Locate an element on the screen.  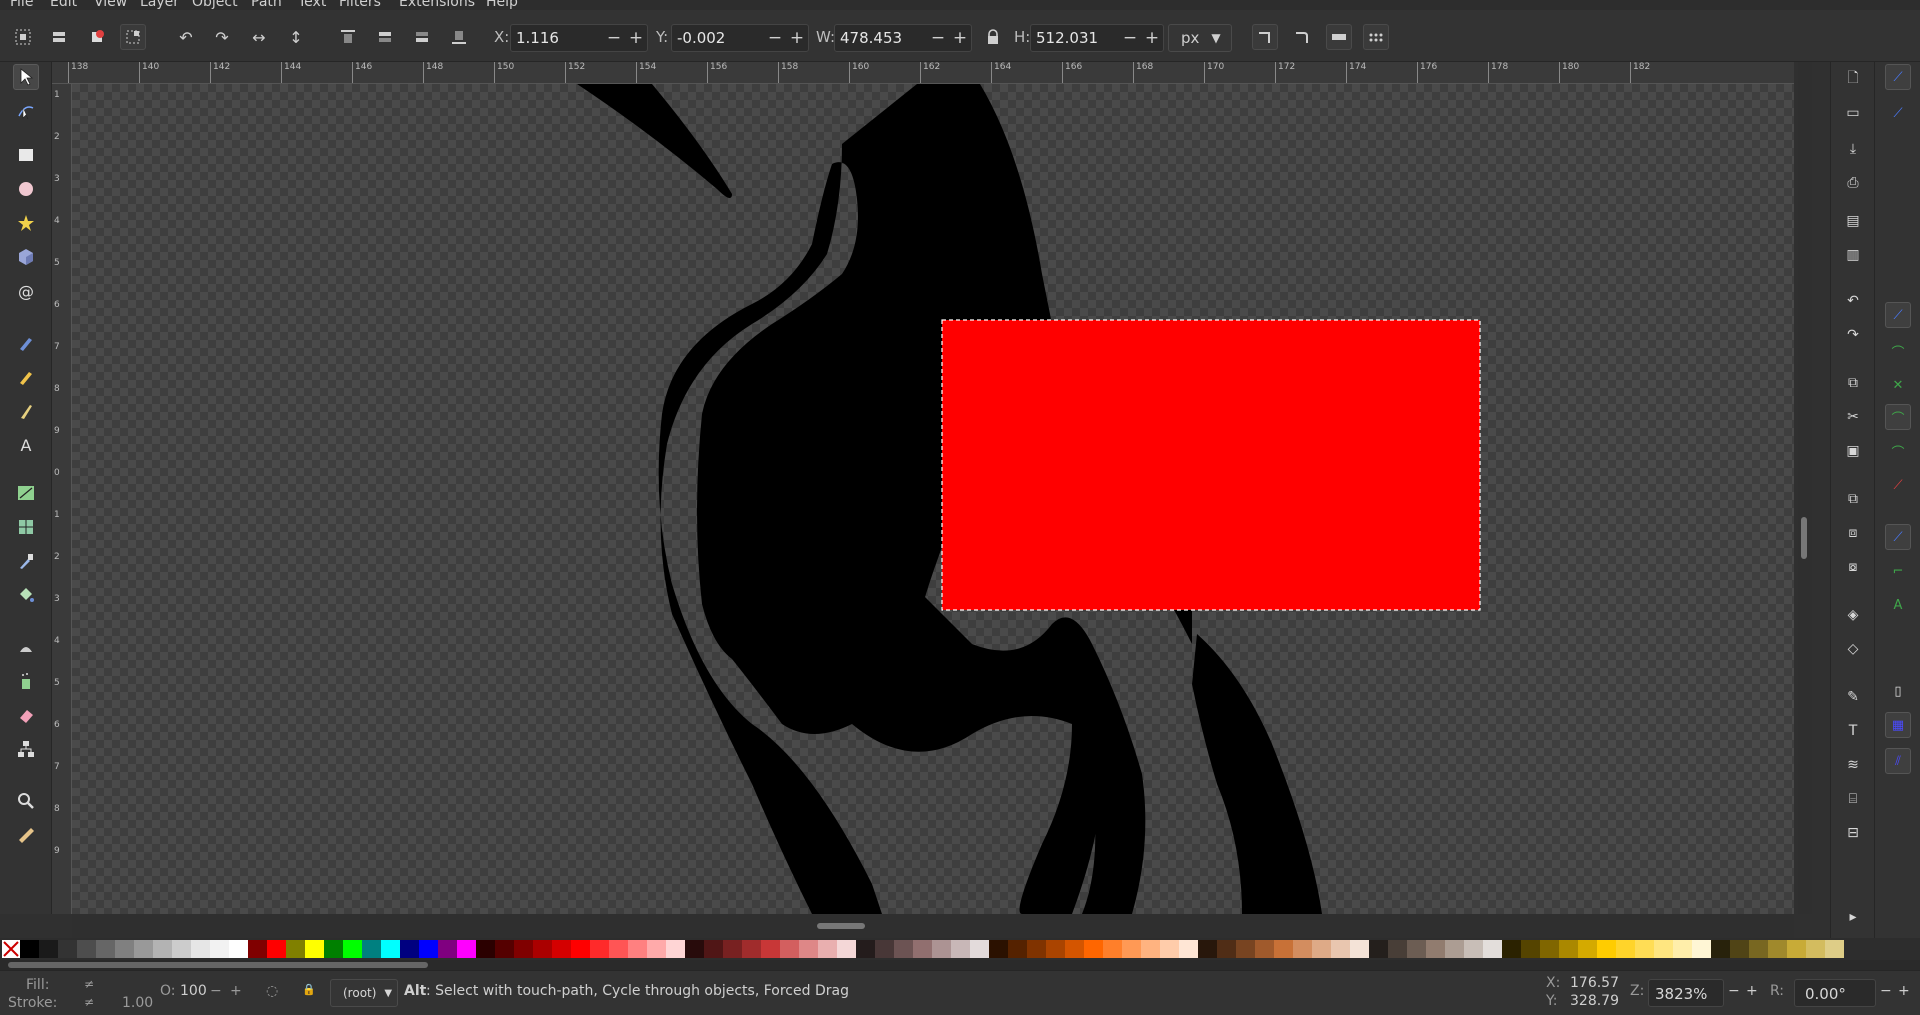
menu-file: File is located at coordinates (21, 5).